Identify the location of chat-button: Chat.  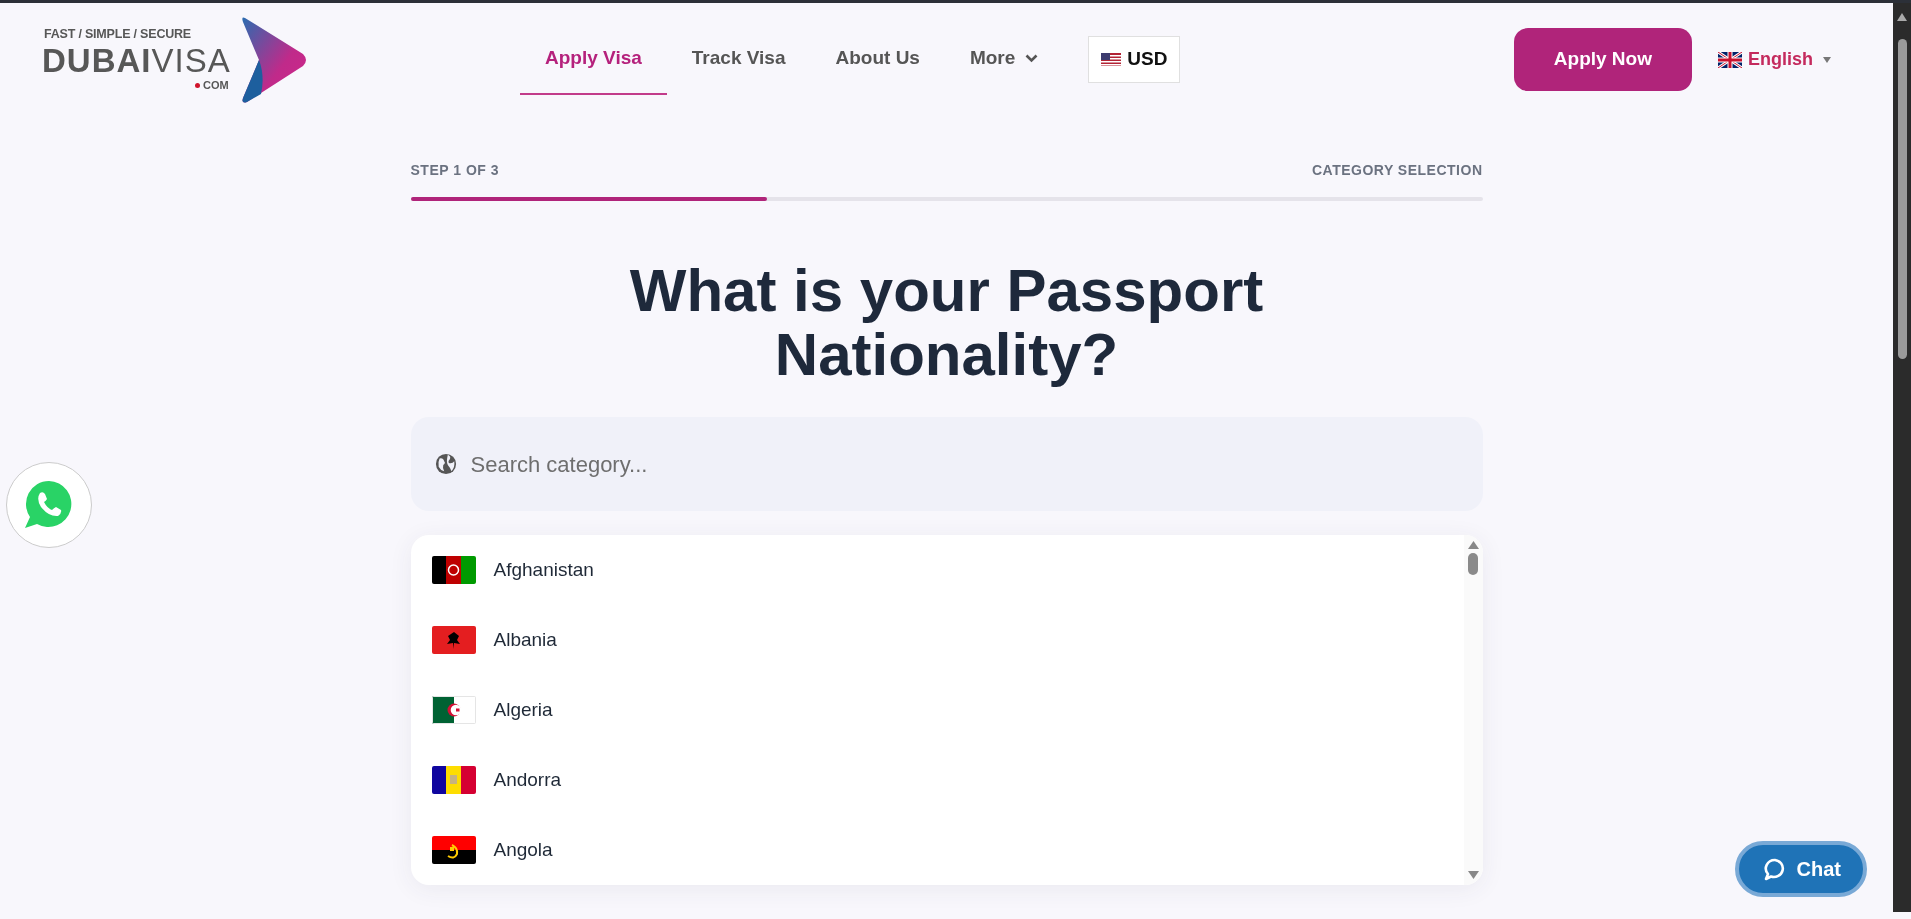
(1800, 869).